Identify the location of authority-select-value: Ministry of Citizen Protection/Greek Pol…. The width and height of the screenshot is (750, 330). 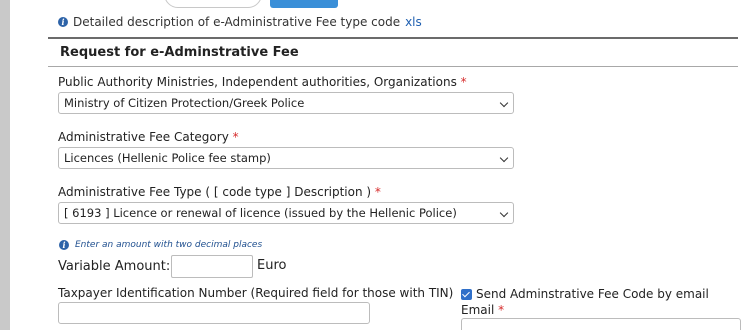
(184, 103).